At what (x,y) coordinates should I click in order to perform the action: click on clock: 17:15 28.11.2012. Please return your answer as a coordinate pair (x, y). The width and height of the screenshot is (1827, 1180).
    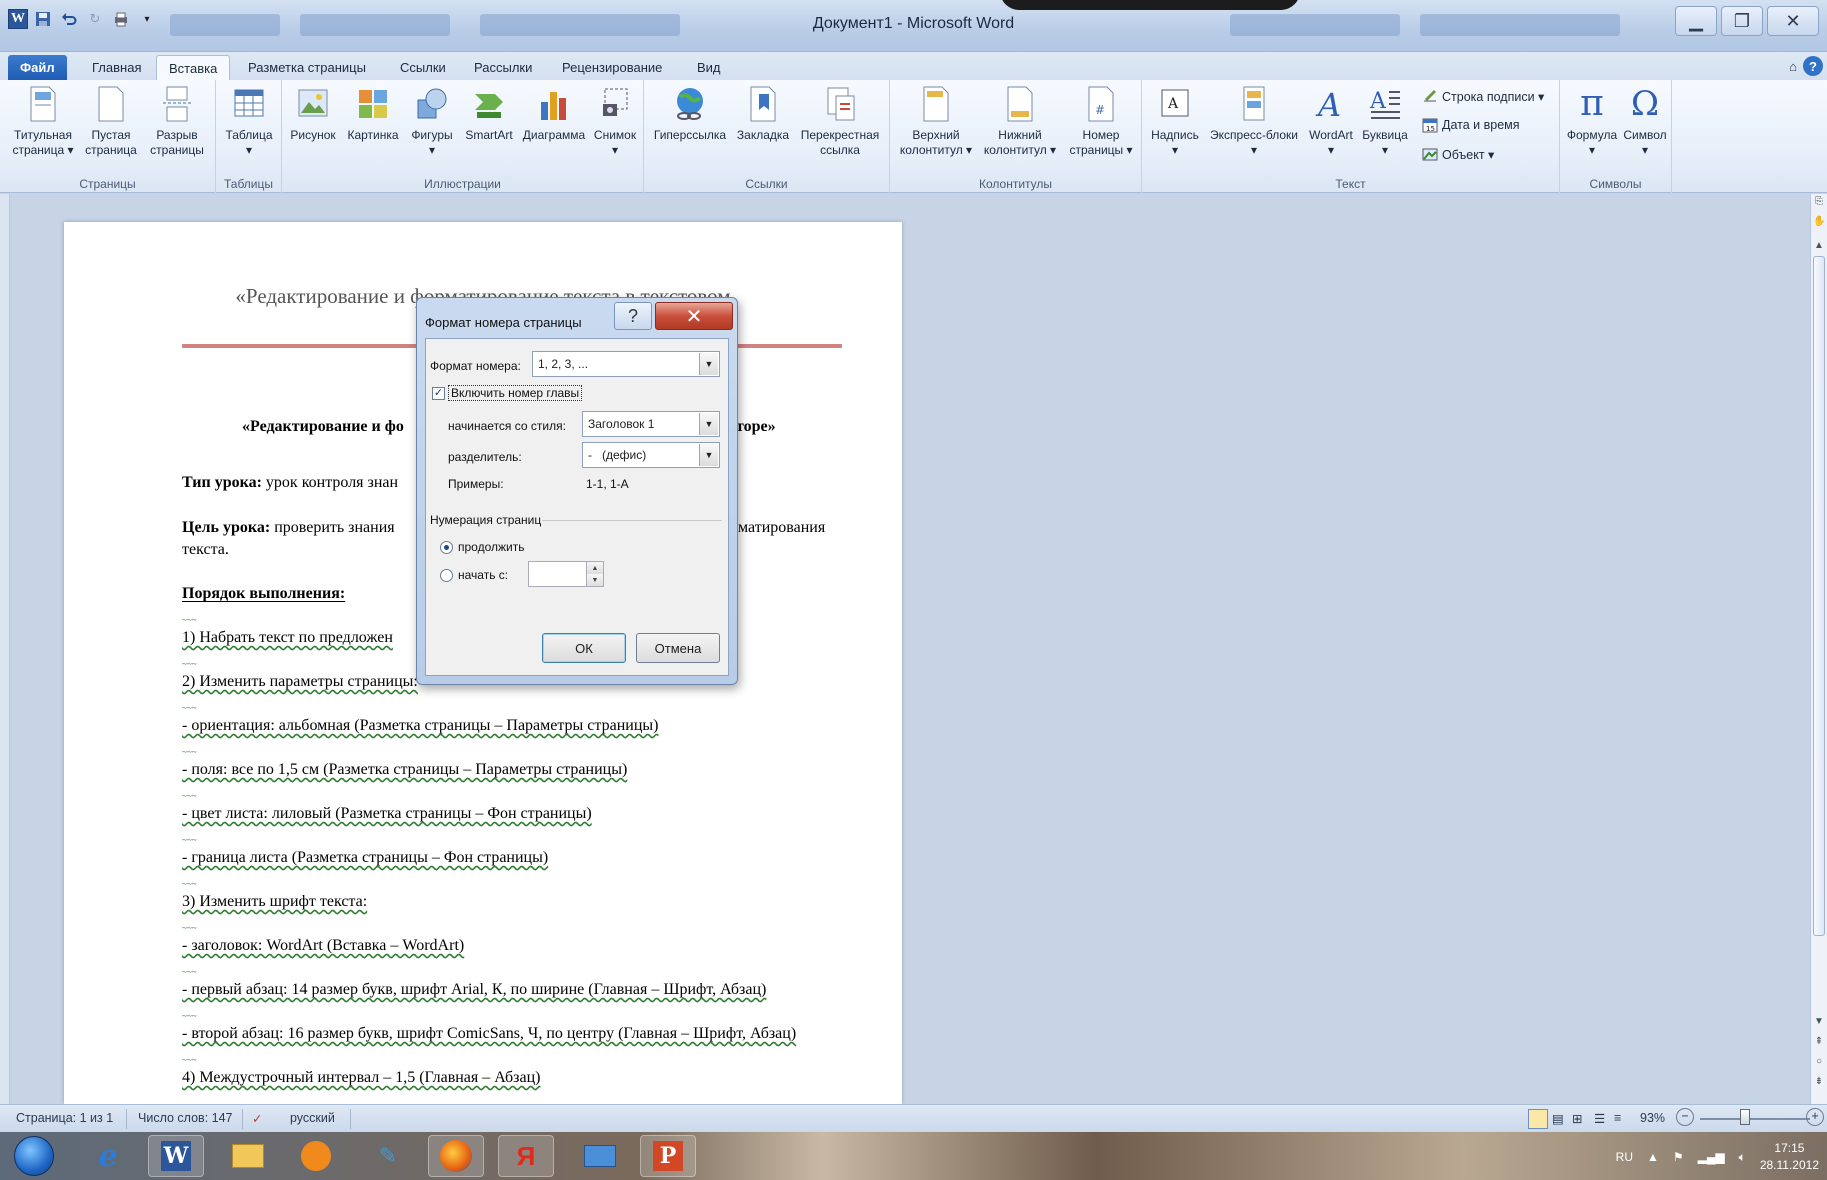
    Looking at the image, I should click on (1789, 1157).